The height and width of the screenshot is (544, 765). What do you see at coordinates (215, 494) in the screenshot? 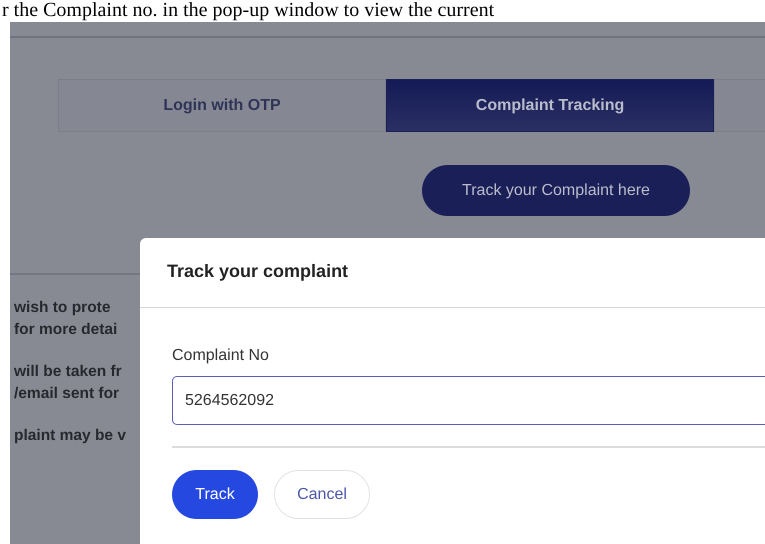
I see `track-button: Track` at bounding box center [215, 494].